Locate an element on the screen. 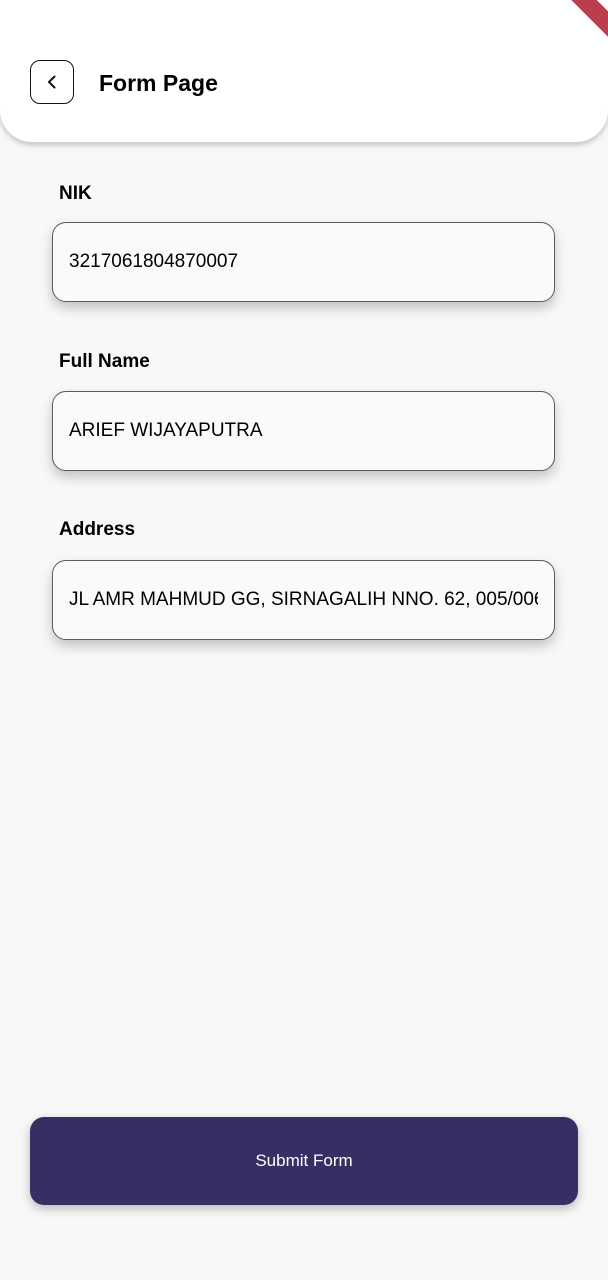  debug-banner is located at coordinates (574, 24).